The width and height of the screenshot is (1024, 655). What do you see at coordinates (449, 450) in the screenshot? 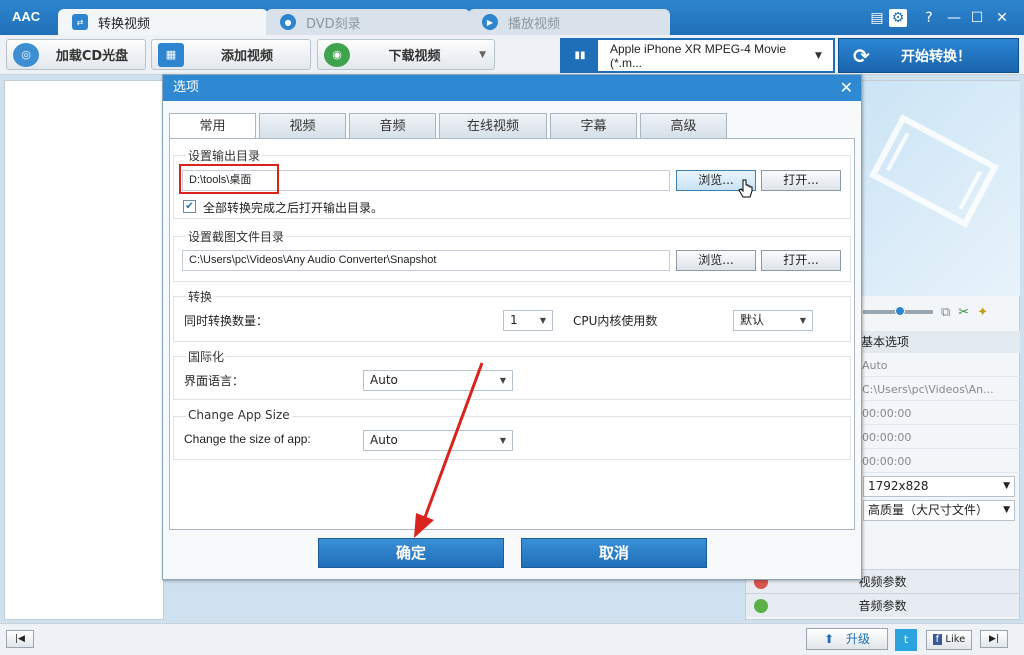
I see `annotation-arrow` at bounding box center [449, 450].